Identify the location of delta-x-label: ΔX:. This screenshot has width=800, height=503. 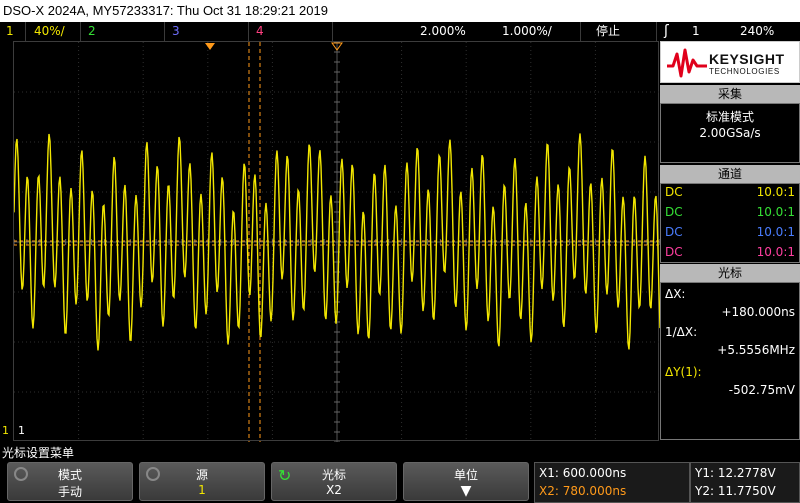
(675, 294).